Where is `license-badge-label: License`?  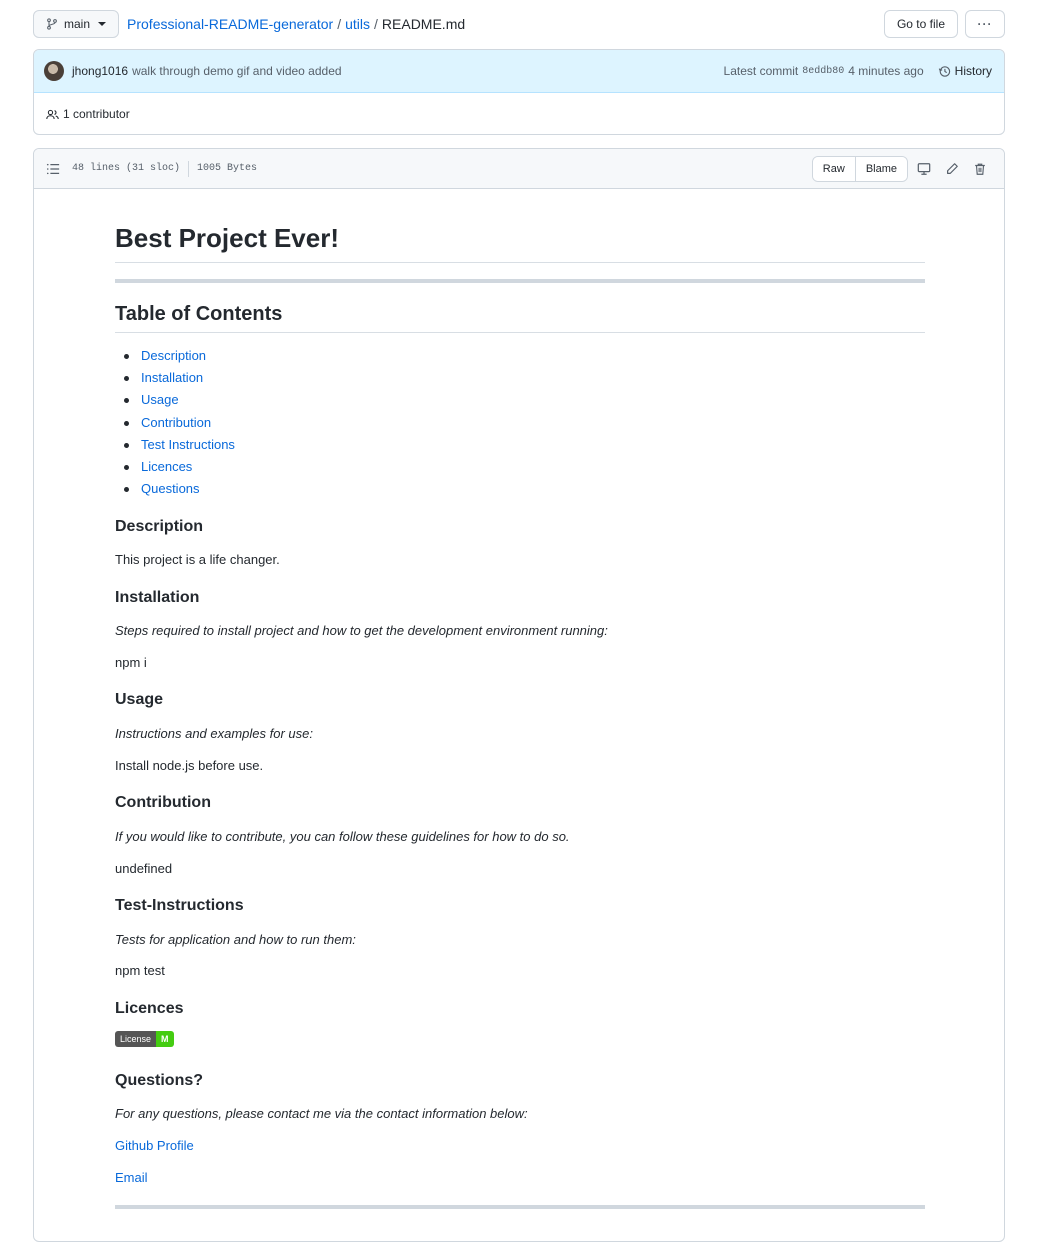 license-badge-label: License is located at coordinates (136, 1039).